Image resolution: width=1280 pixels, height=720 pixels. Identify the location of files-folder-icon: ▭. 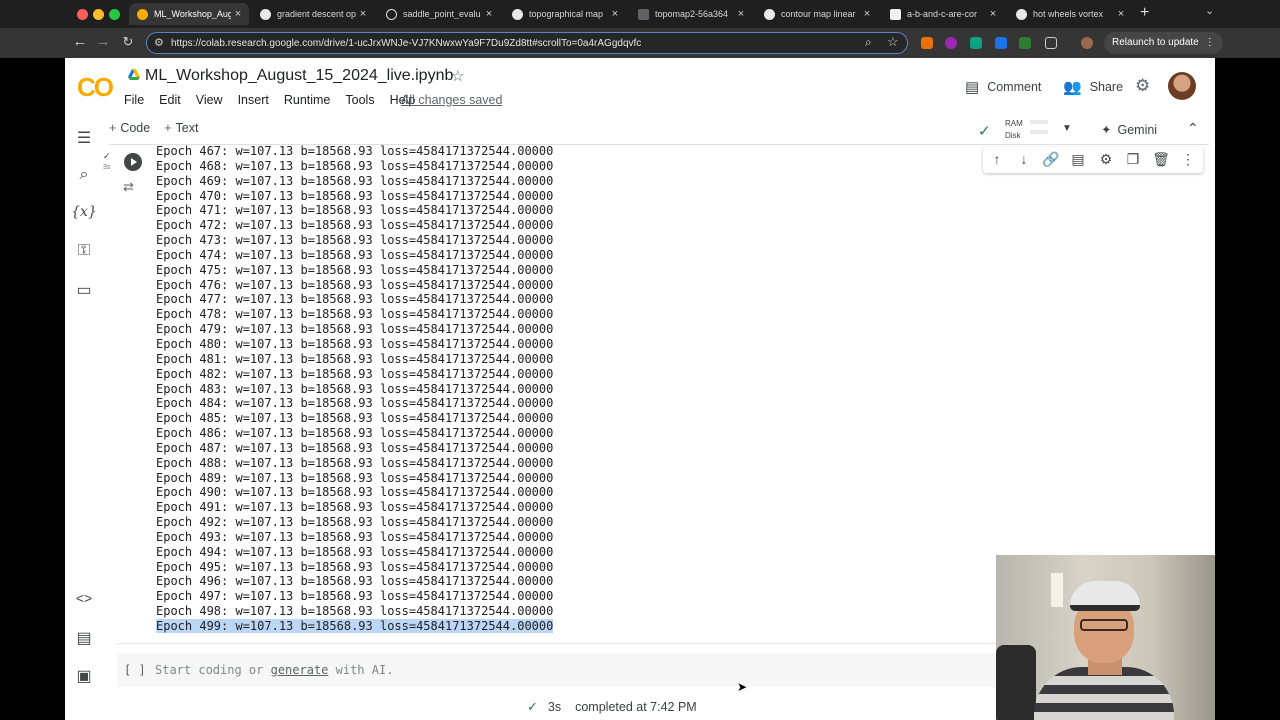
(84, 290).